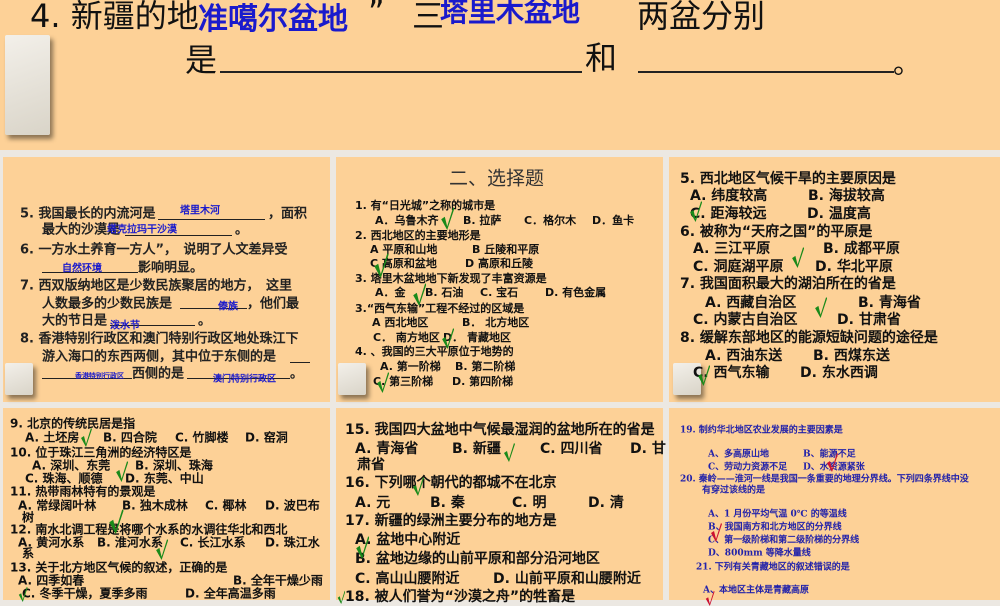  Describe the element at coordinates (201, 60) in the screenshot. I see `question-4-text: 是` at that location.